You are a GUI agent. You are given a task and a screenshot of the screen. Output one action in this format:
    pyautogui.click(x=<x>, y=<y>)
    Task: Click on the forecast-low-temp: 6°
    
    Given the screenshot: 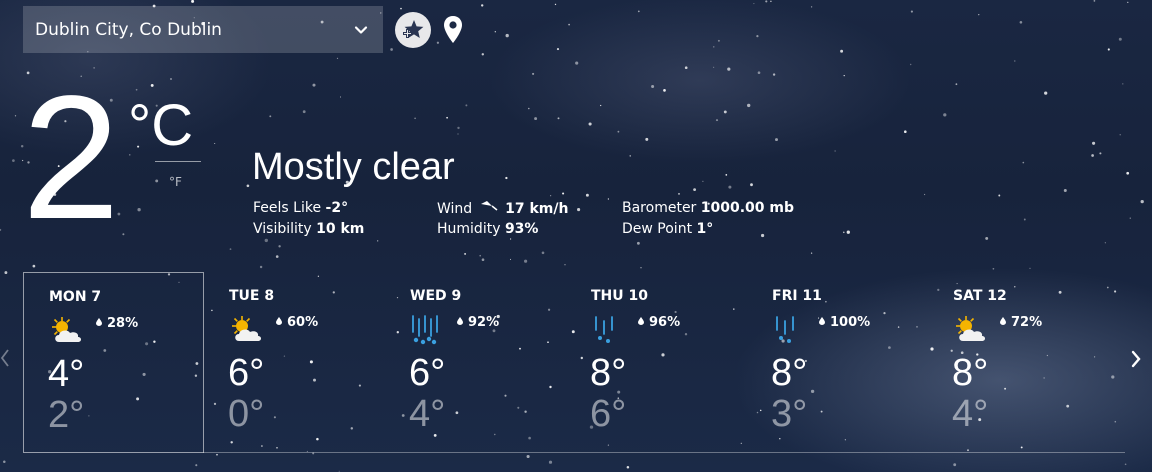 What is the action you would take?
    pyautogui.click(x=608, y=414)
    